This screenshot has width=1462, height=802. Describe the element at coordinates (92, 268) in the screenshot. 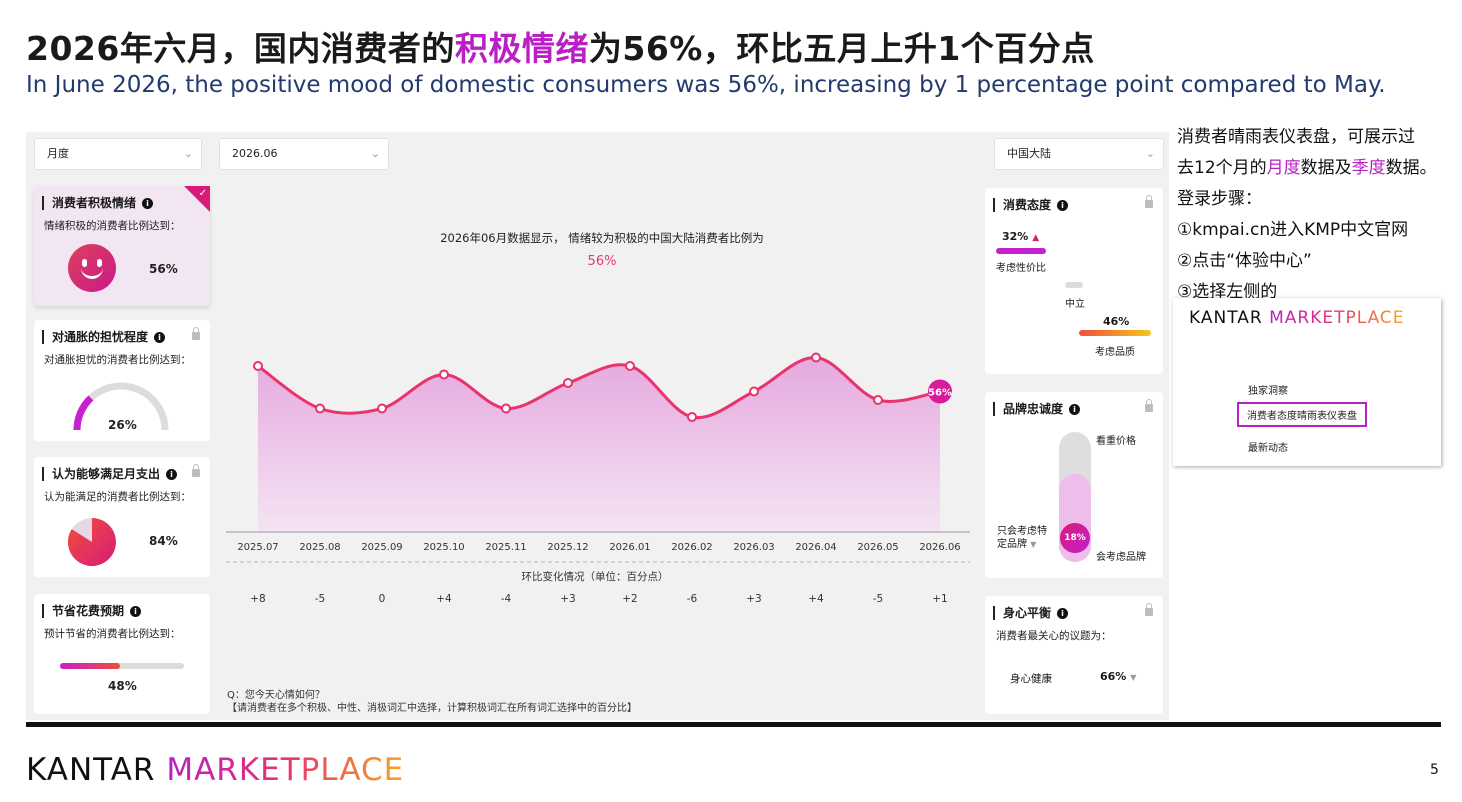

I see `smiley-icon` at that location.